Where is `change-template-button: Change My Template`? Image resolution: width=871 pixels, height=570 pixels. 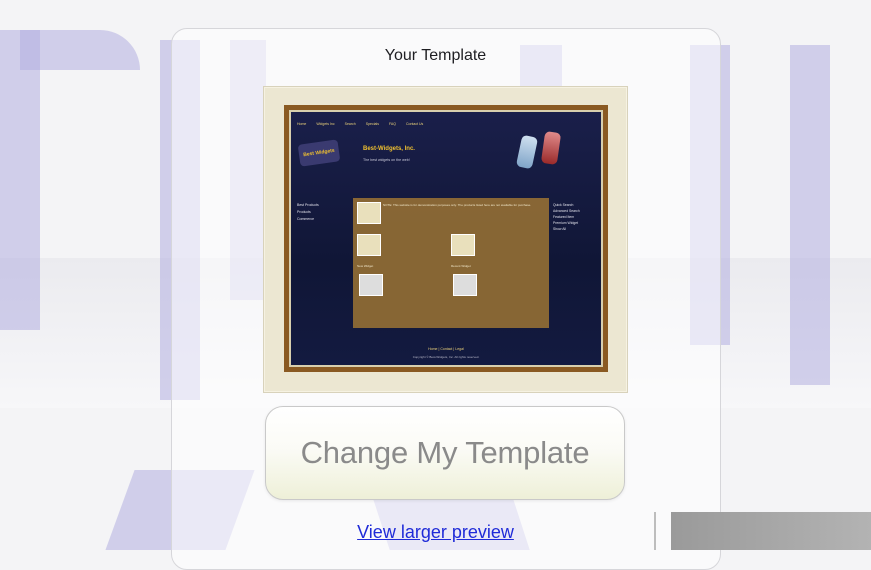 change-template-button: Change My Template is located at coordinates (445, 453).